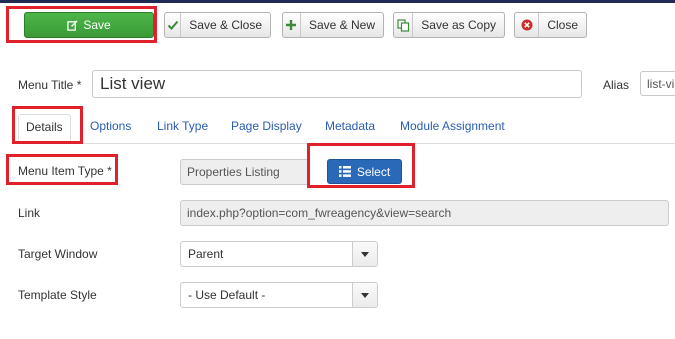  What do you see at coordinates (266, 126) in the screenshot?
I see `tab-page-display: Page Display` at bounding box center [266, 126].